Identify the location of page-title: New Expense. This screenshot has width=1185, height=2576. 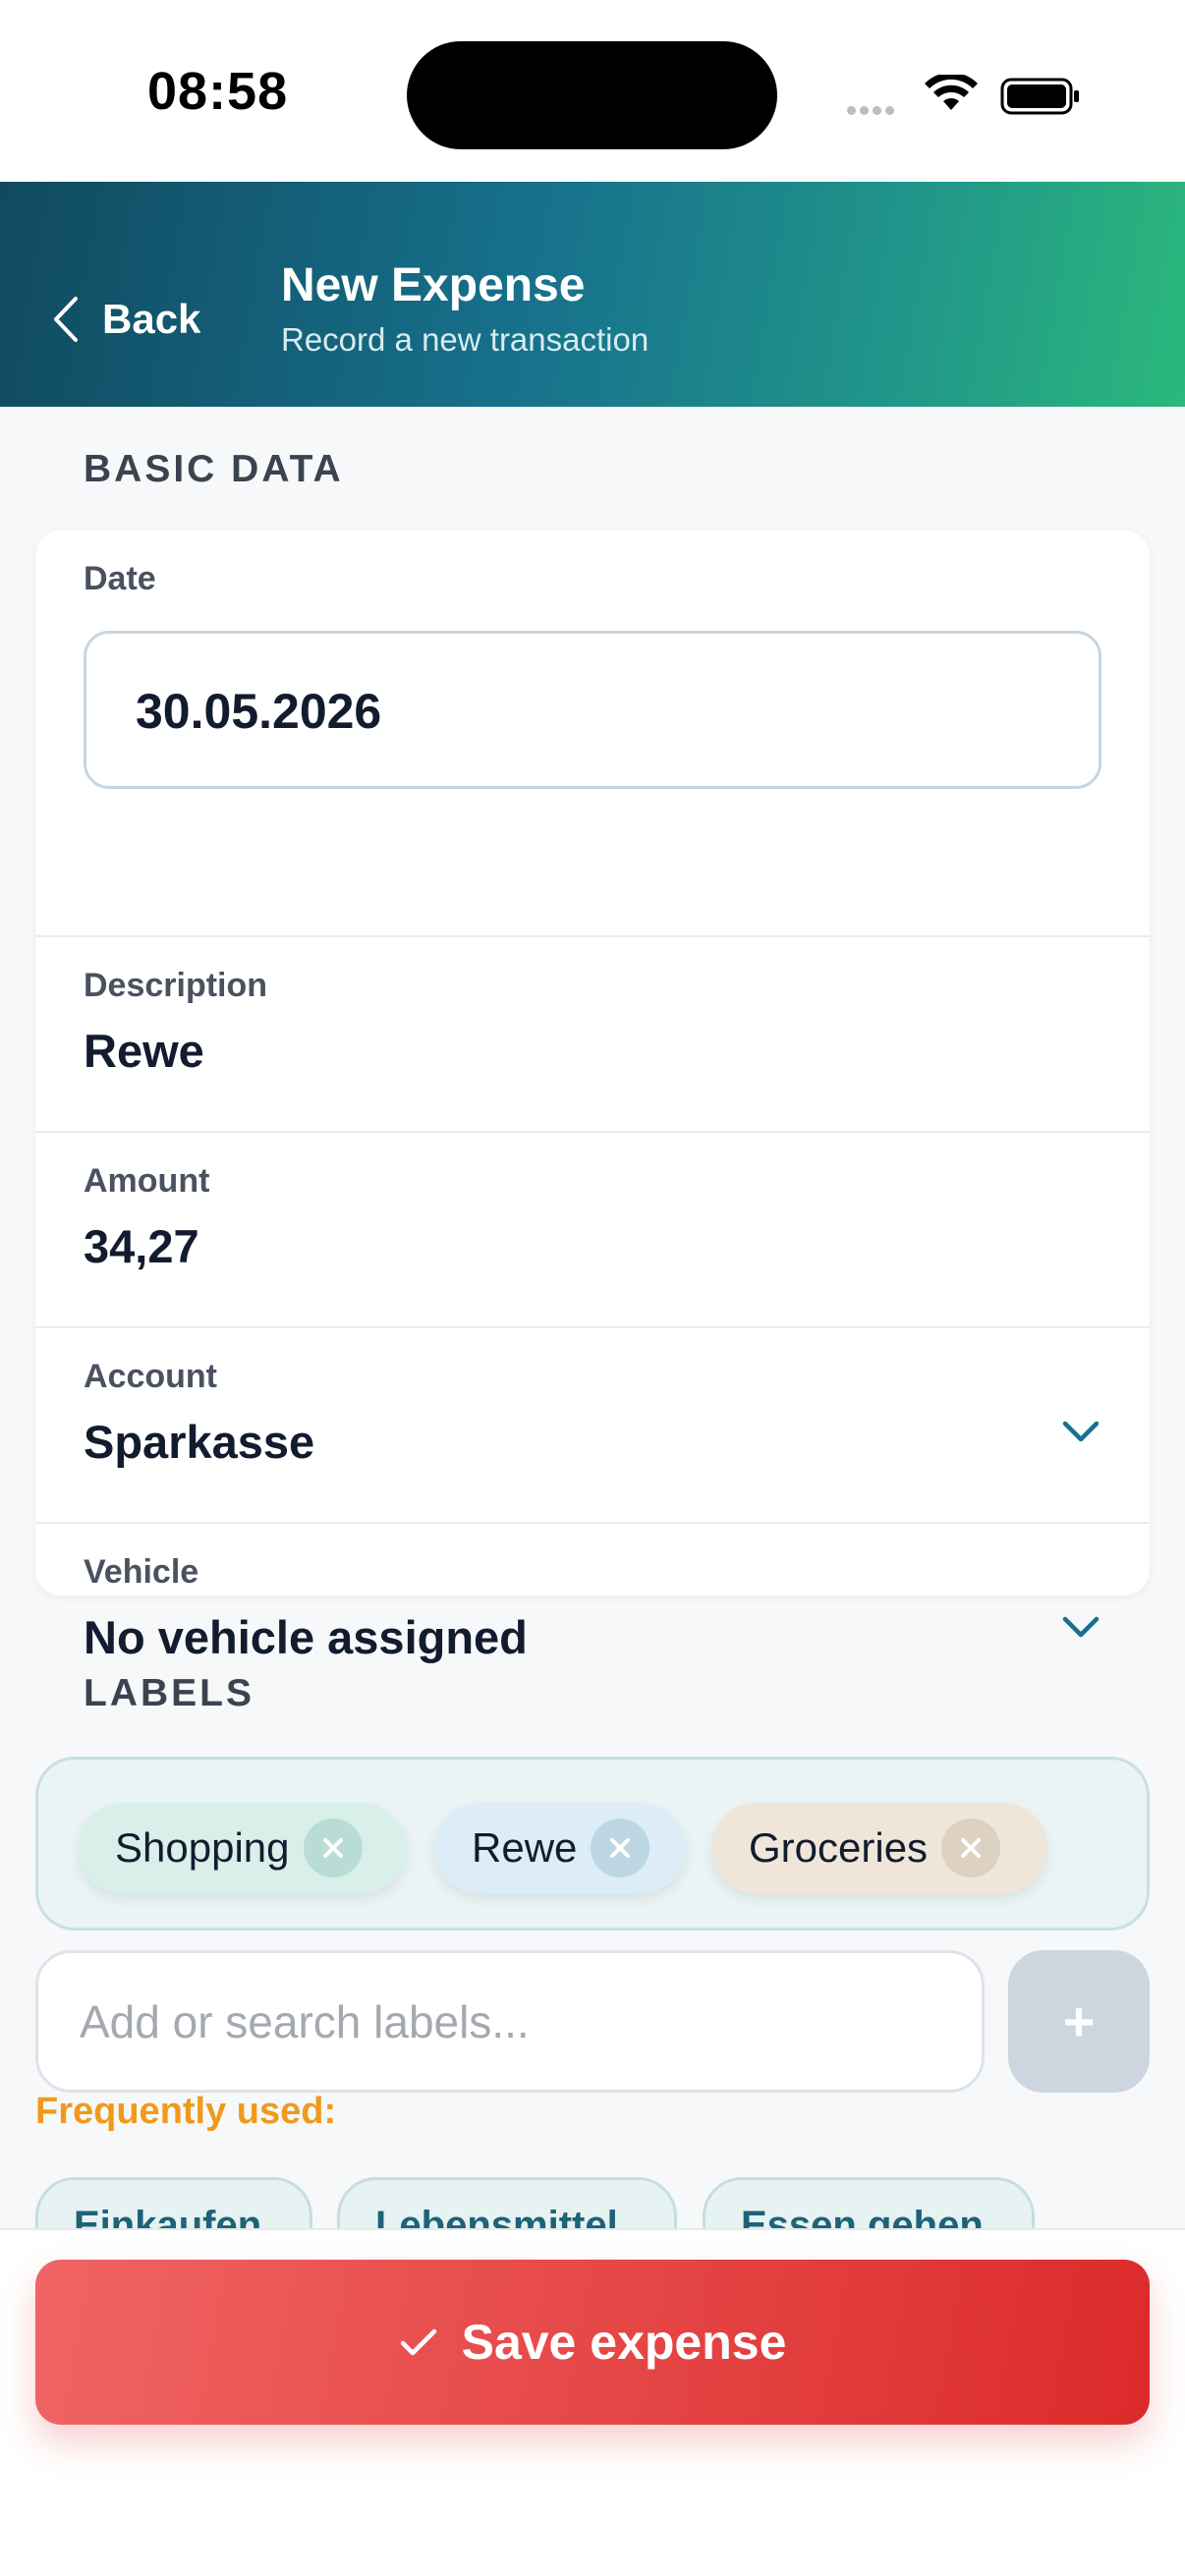
(434, 285).